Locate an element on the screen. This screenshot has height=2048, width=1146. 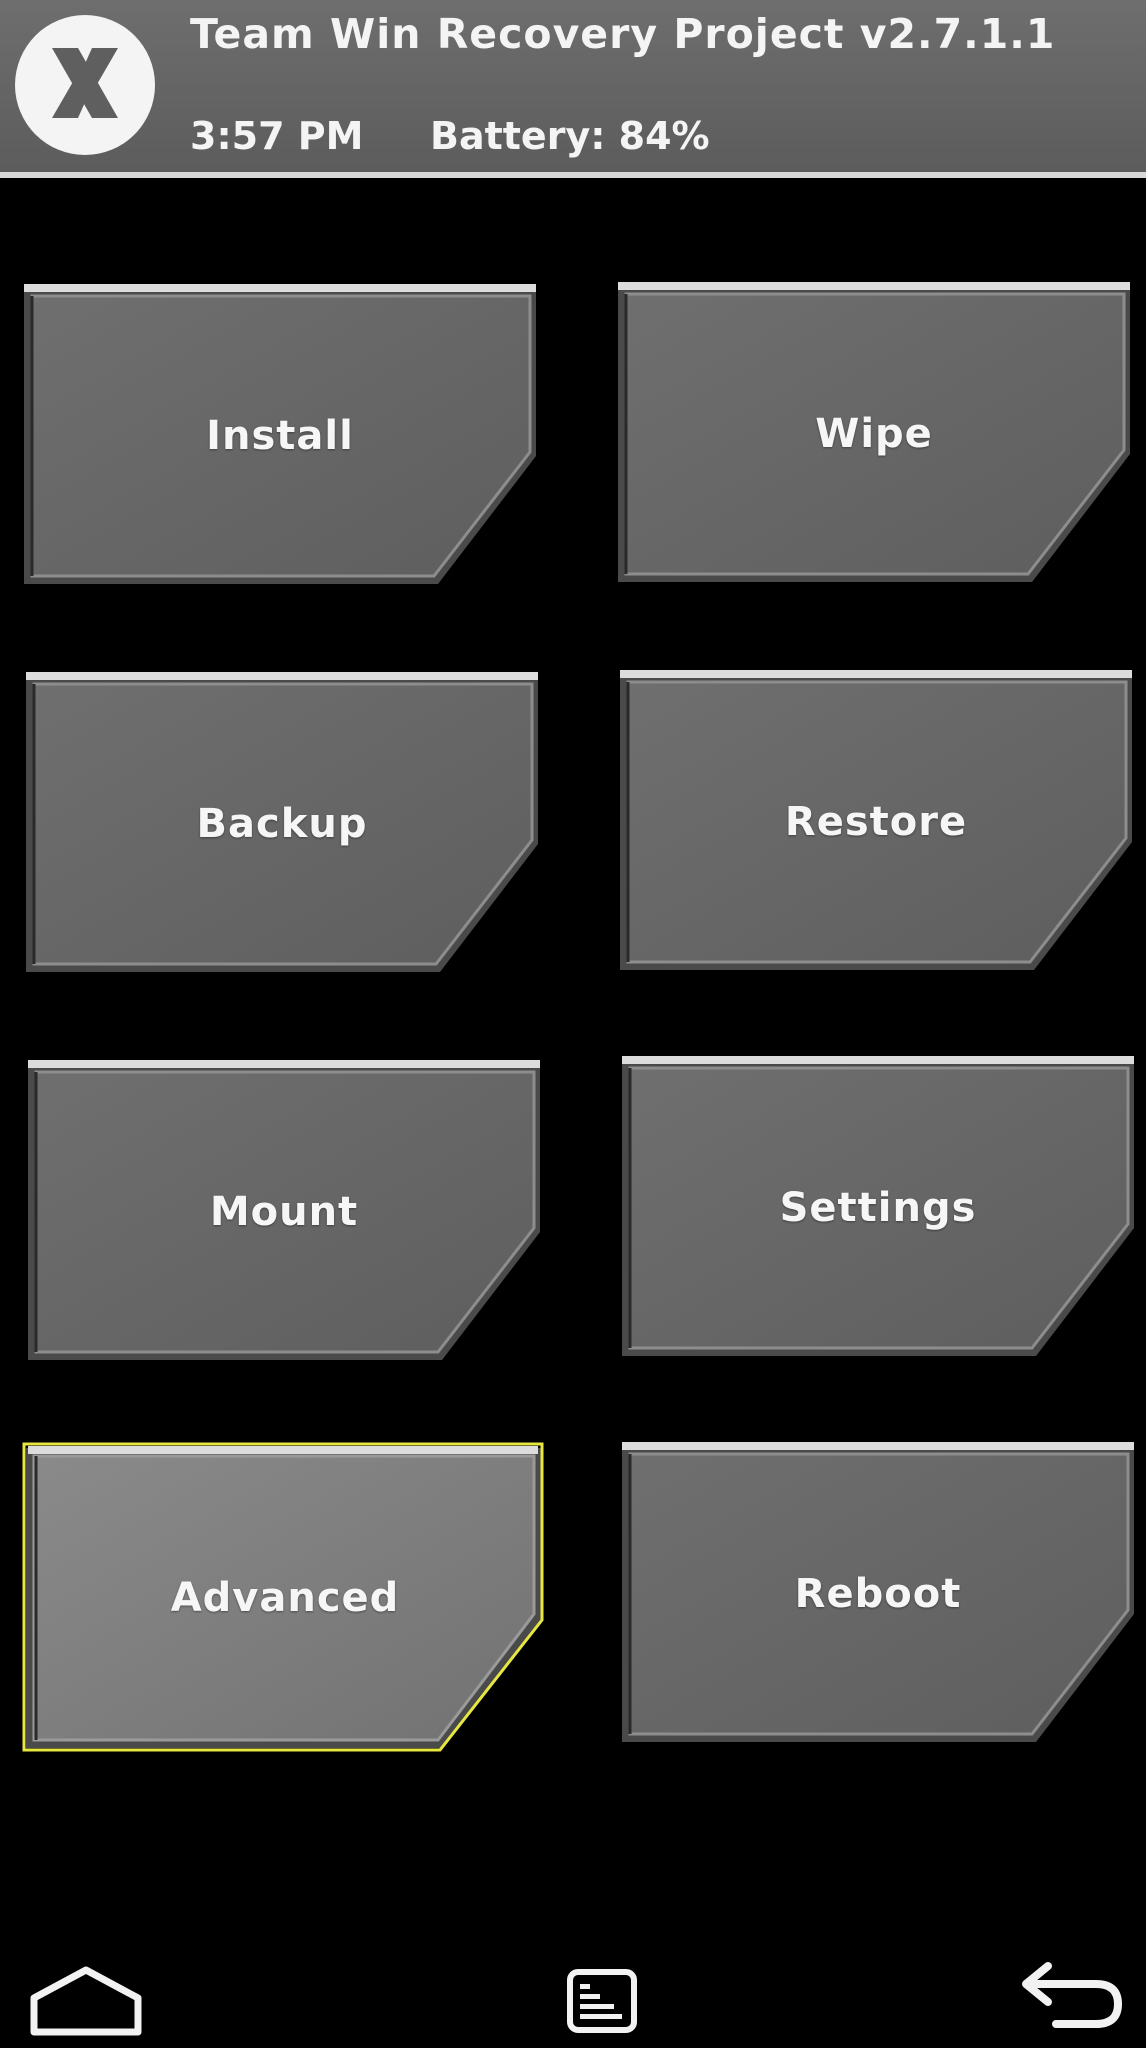
app-title: Team Win Recovery Project v2.7.1.1 is located at coordinates (623, 34).